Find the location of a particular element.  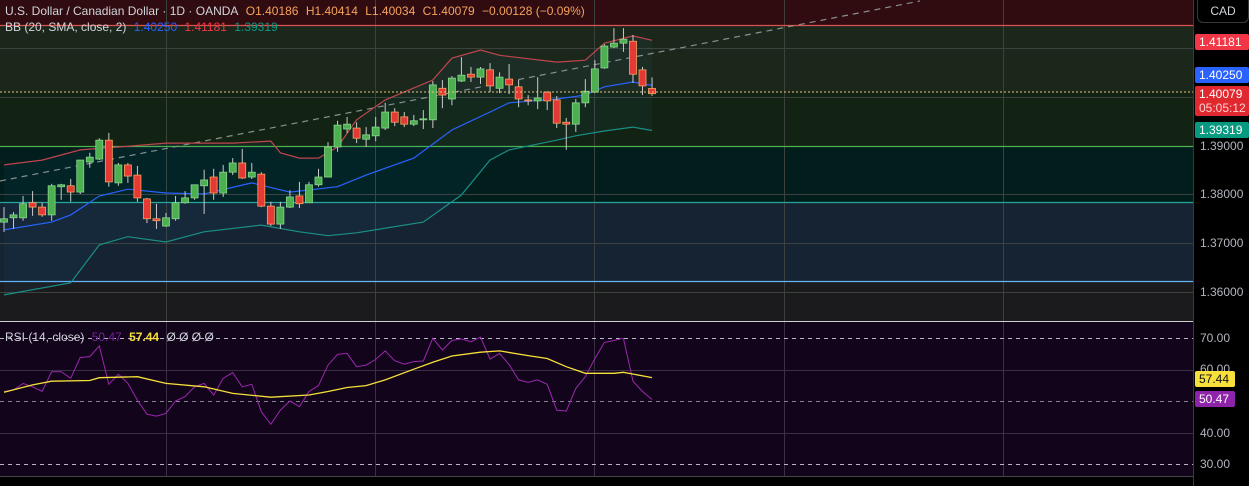

bb-lower-value: 1.39319 is located at coordinates (256, 27).